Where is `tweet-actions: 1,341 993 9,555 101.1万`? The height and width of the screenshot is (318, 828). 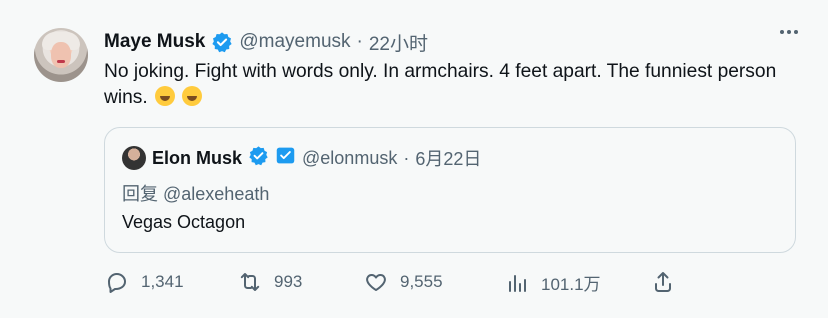 tweet-actions: 1,341 993 9,555 101.1万 is located at coordinates (395, 284).